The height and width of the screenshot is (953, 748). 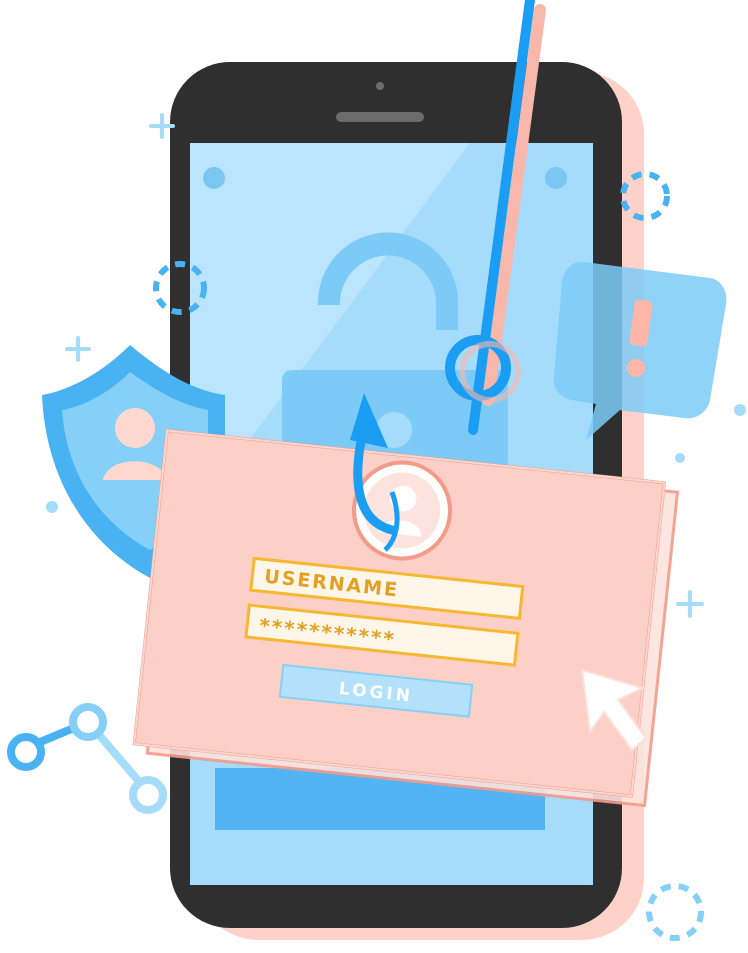 I want to click on phone-speaker, so click(x=380, y=117).